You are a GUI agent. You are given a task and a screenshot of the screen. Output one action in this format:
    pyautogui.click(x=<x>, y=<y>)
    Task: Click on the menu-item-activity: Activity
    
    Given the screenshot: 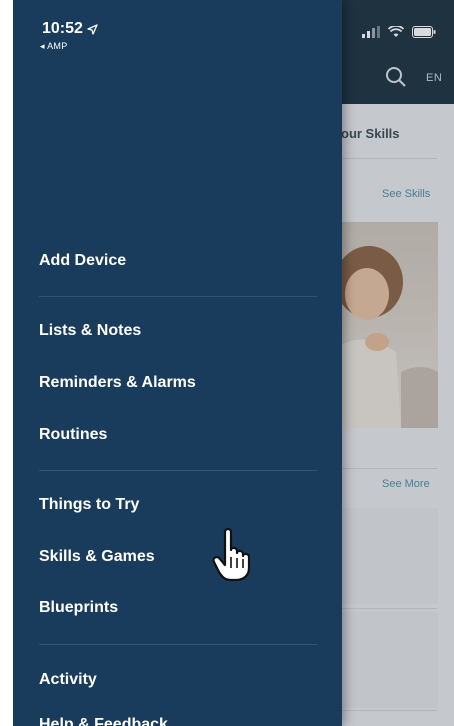 What is the action you would take?
    pyautogui.click(x=68, y=680)
    